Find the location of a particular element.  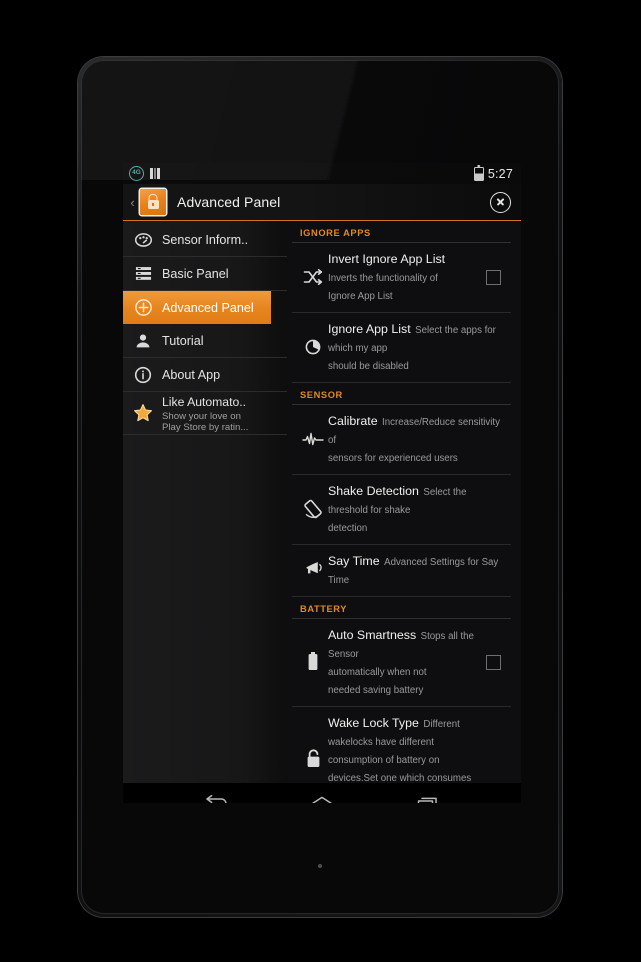

info-circle-icon is located at coordinates (143, 375).